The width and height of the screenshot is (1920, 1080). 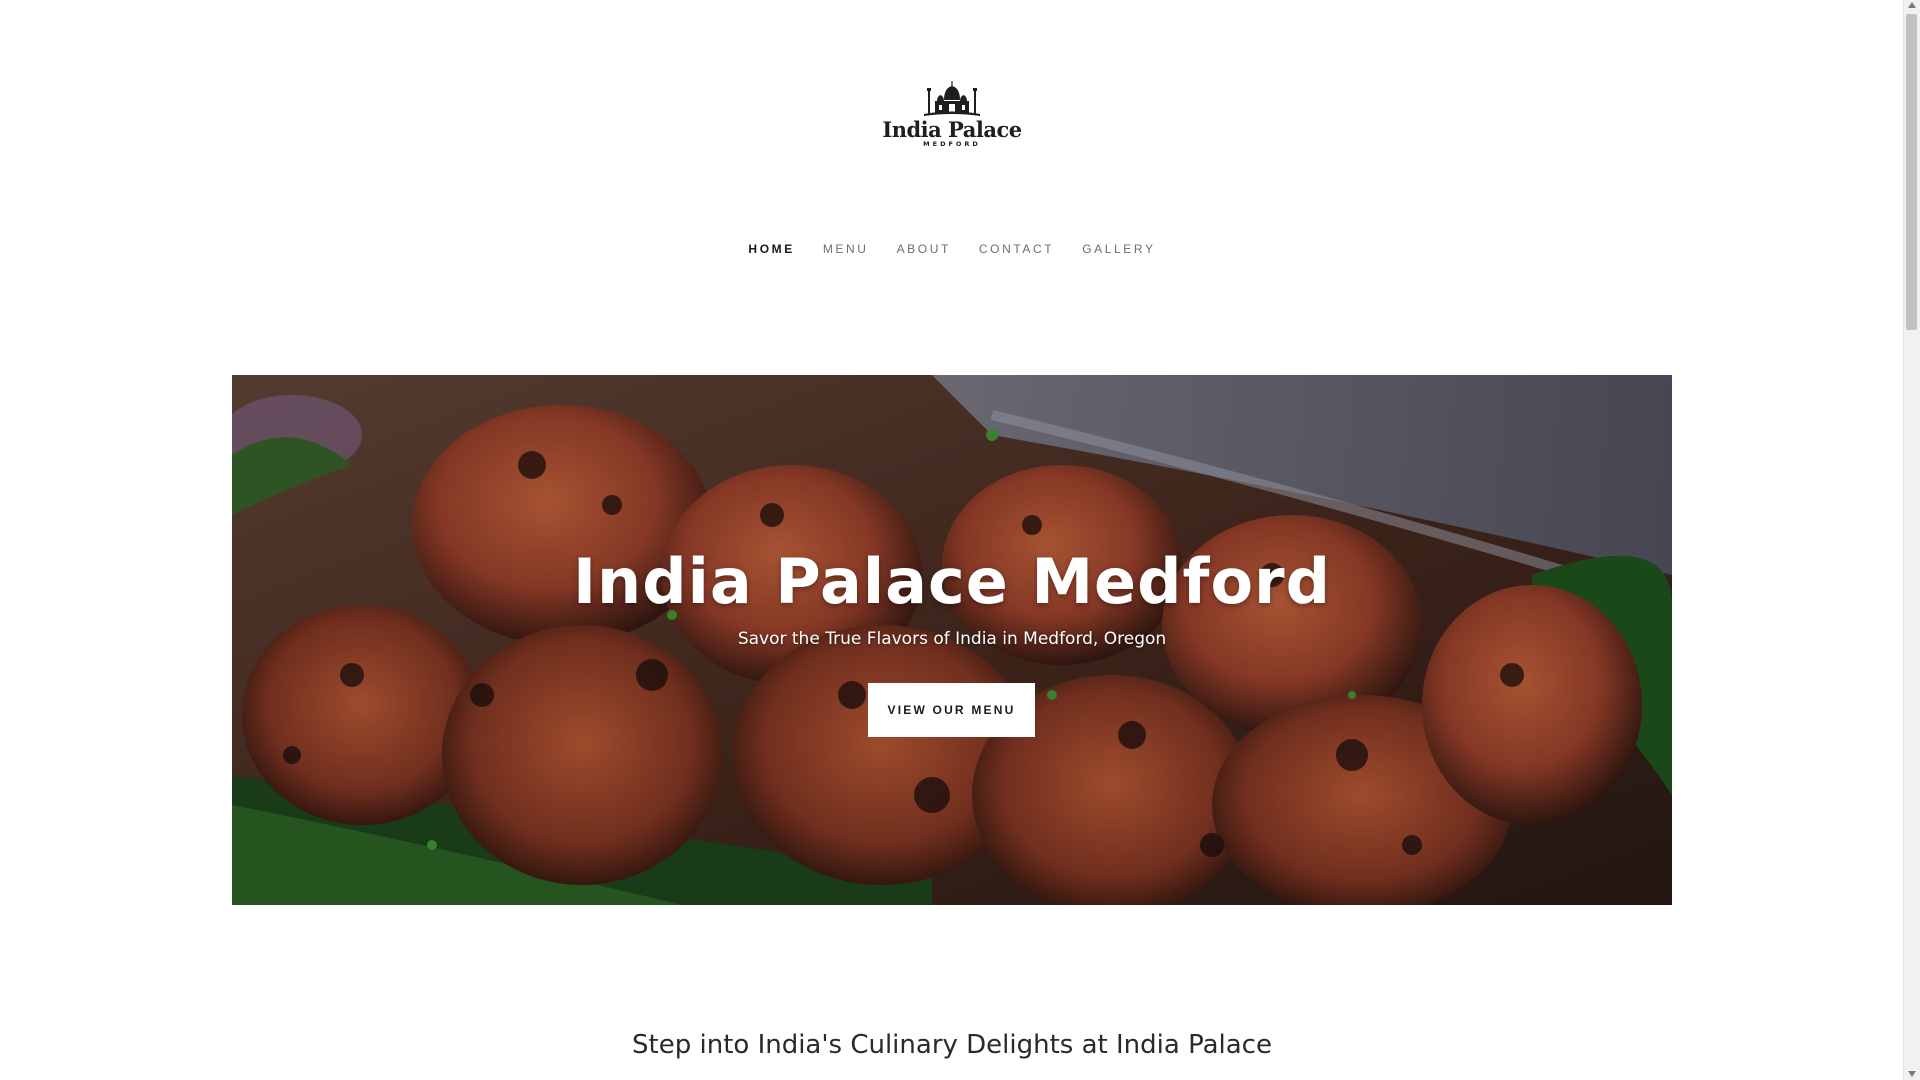 What do you see at coordinates (1016, 249) in the screenshot?
I see `nav-item-contact: CONTACT` at bounding box center [1016, 249].